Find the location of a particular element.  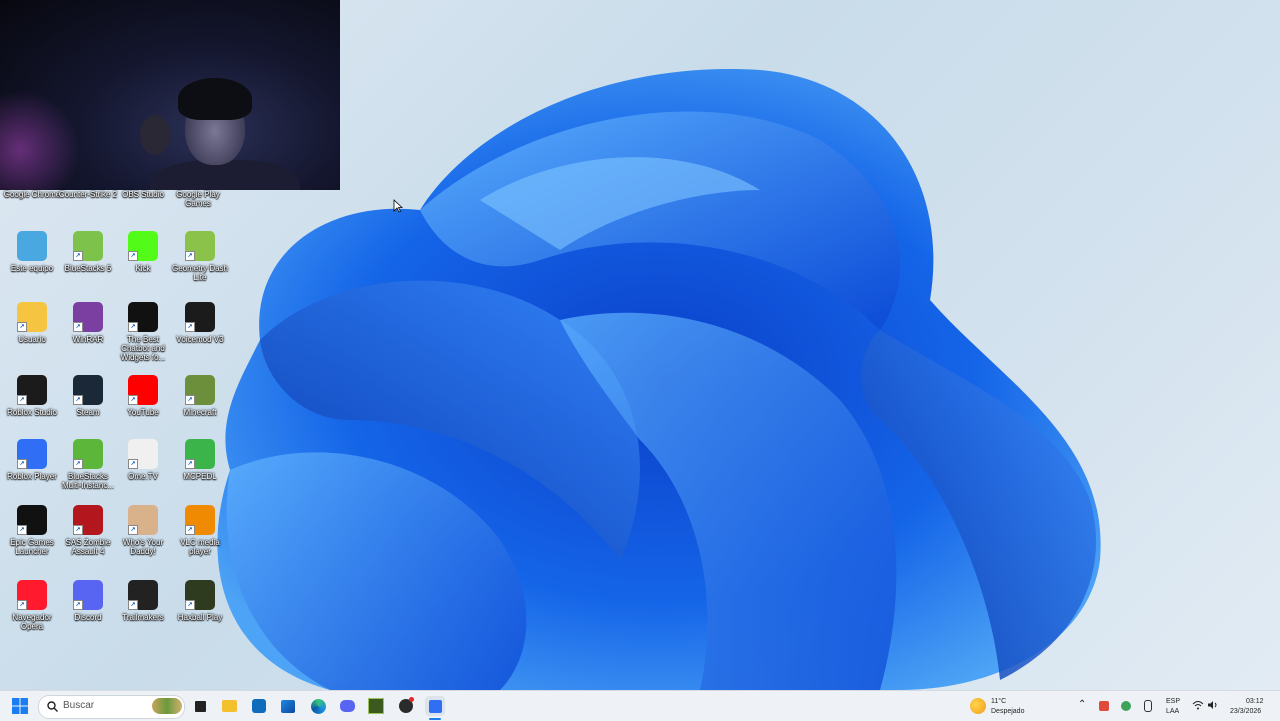

desktop-icon-ometv: ↗ Ome.TV is located at coordinates (143, 460).